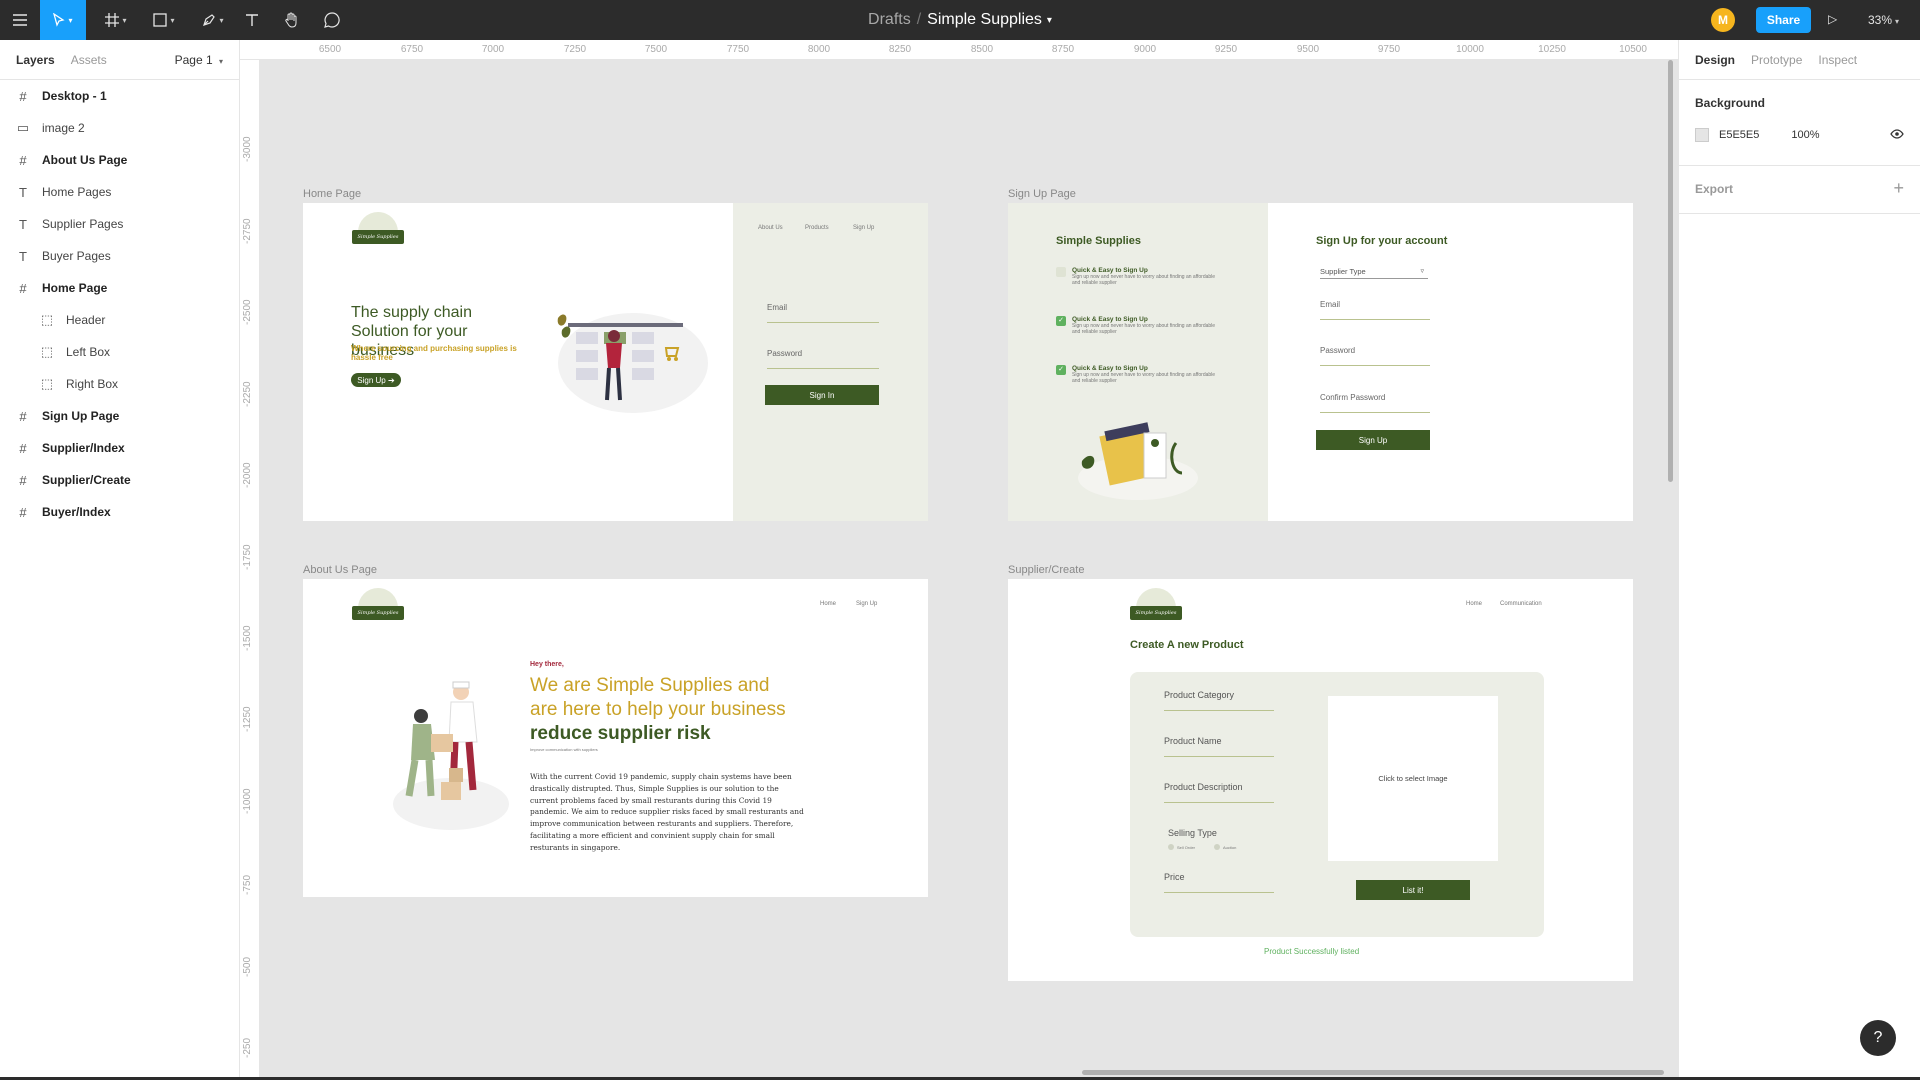  I want to click on ruler-tick: 10250, so click(1552, 49).